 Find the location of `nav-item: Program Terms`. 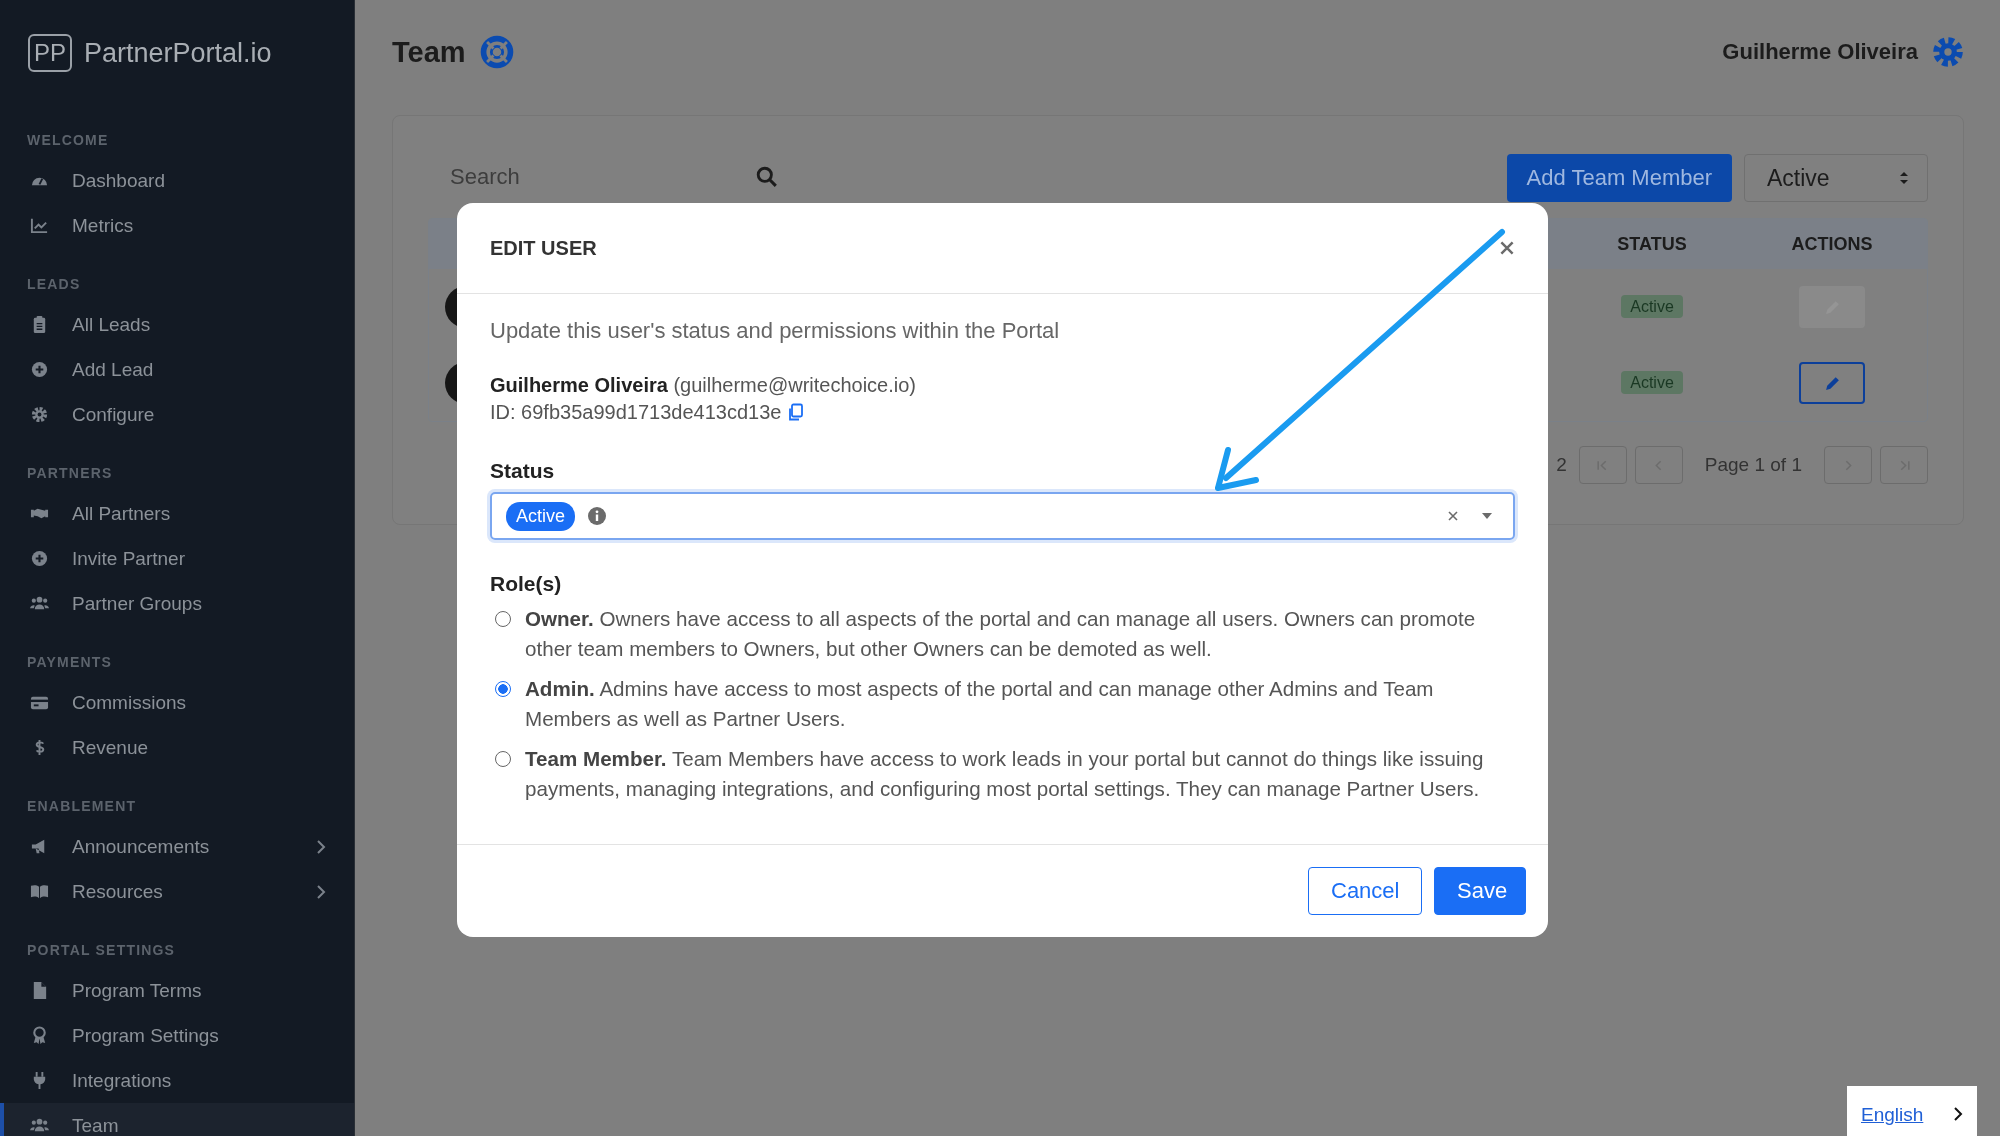

nav-item: Program Terms is located at coordinates (177, 990).